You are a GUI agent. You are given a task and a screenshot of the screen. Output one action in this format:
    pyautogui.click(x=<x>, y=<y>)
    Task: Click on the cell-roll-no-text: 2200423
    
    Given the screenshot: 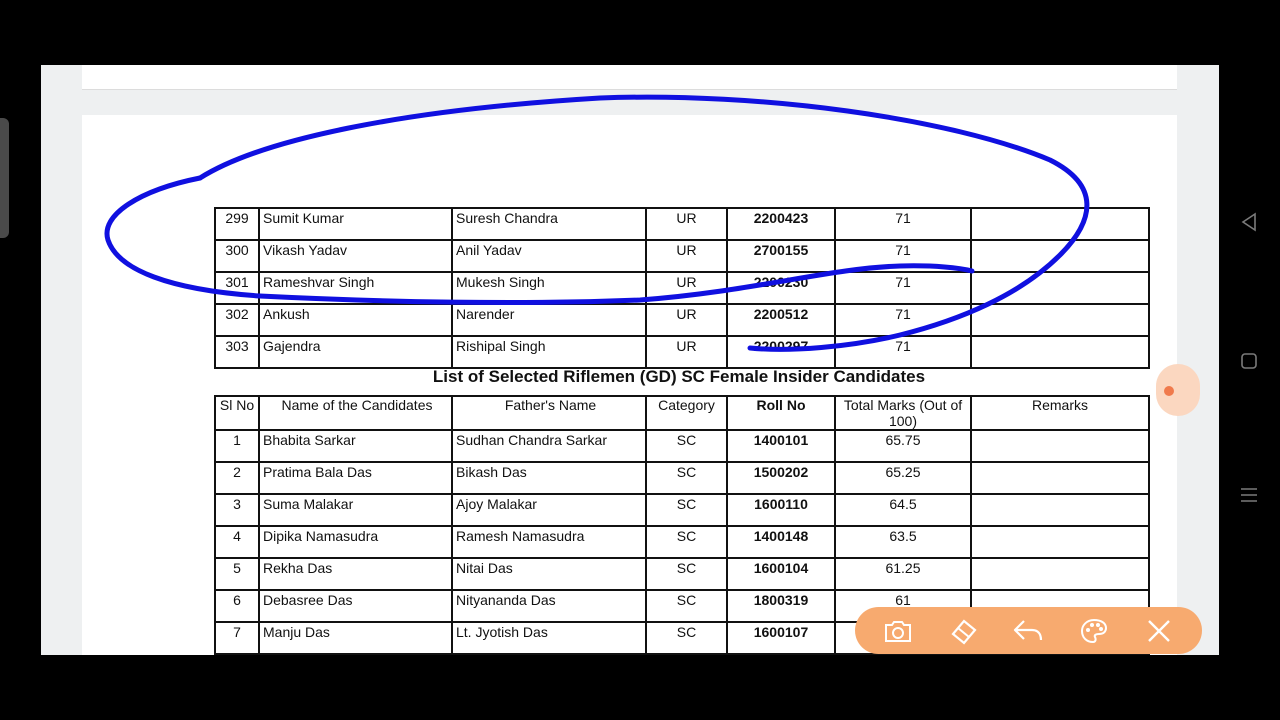 What is the action you would take?
    pyautogui.click(x=781, y=218)
    